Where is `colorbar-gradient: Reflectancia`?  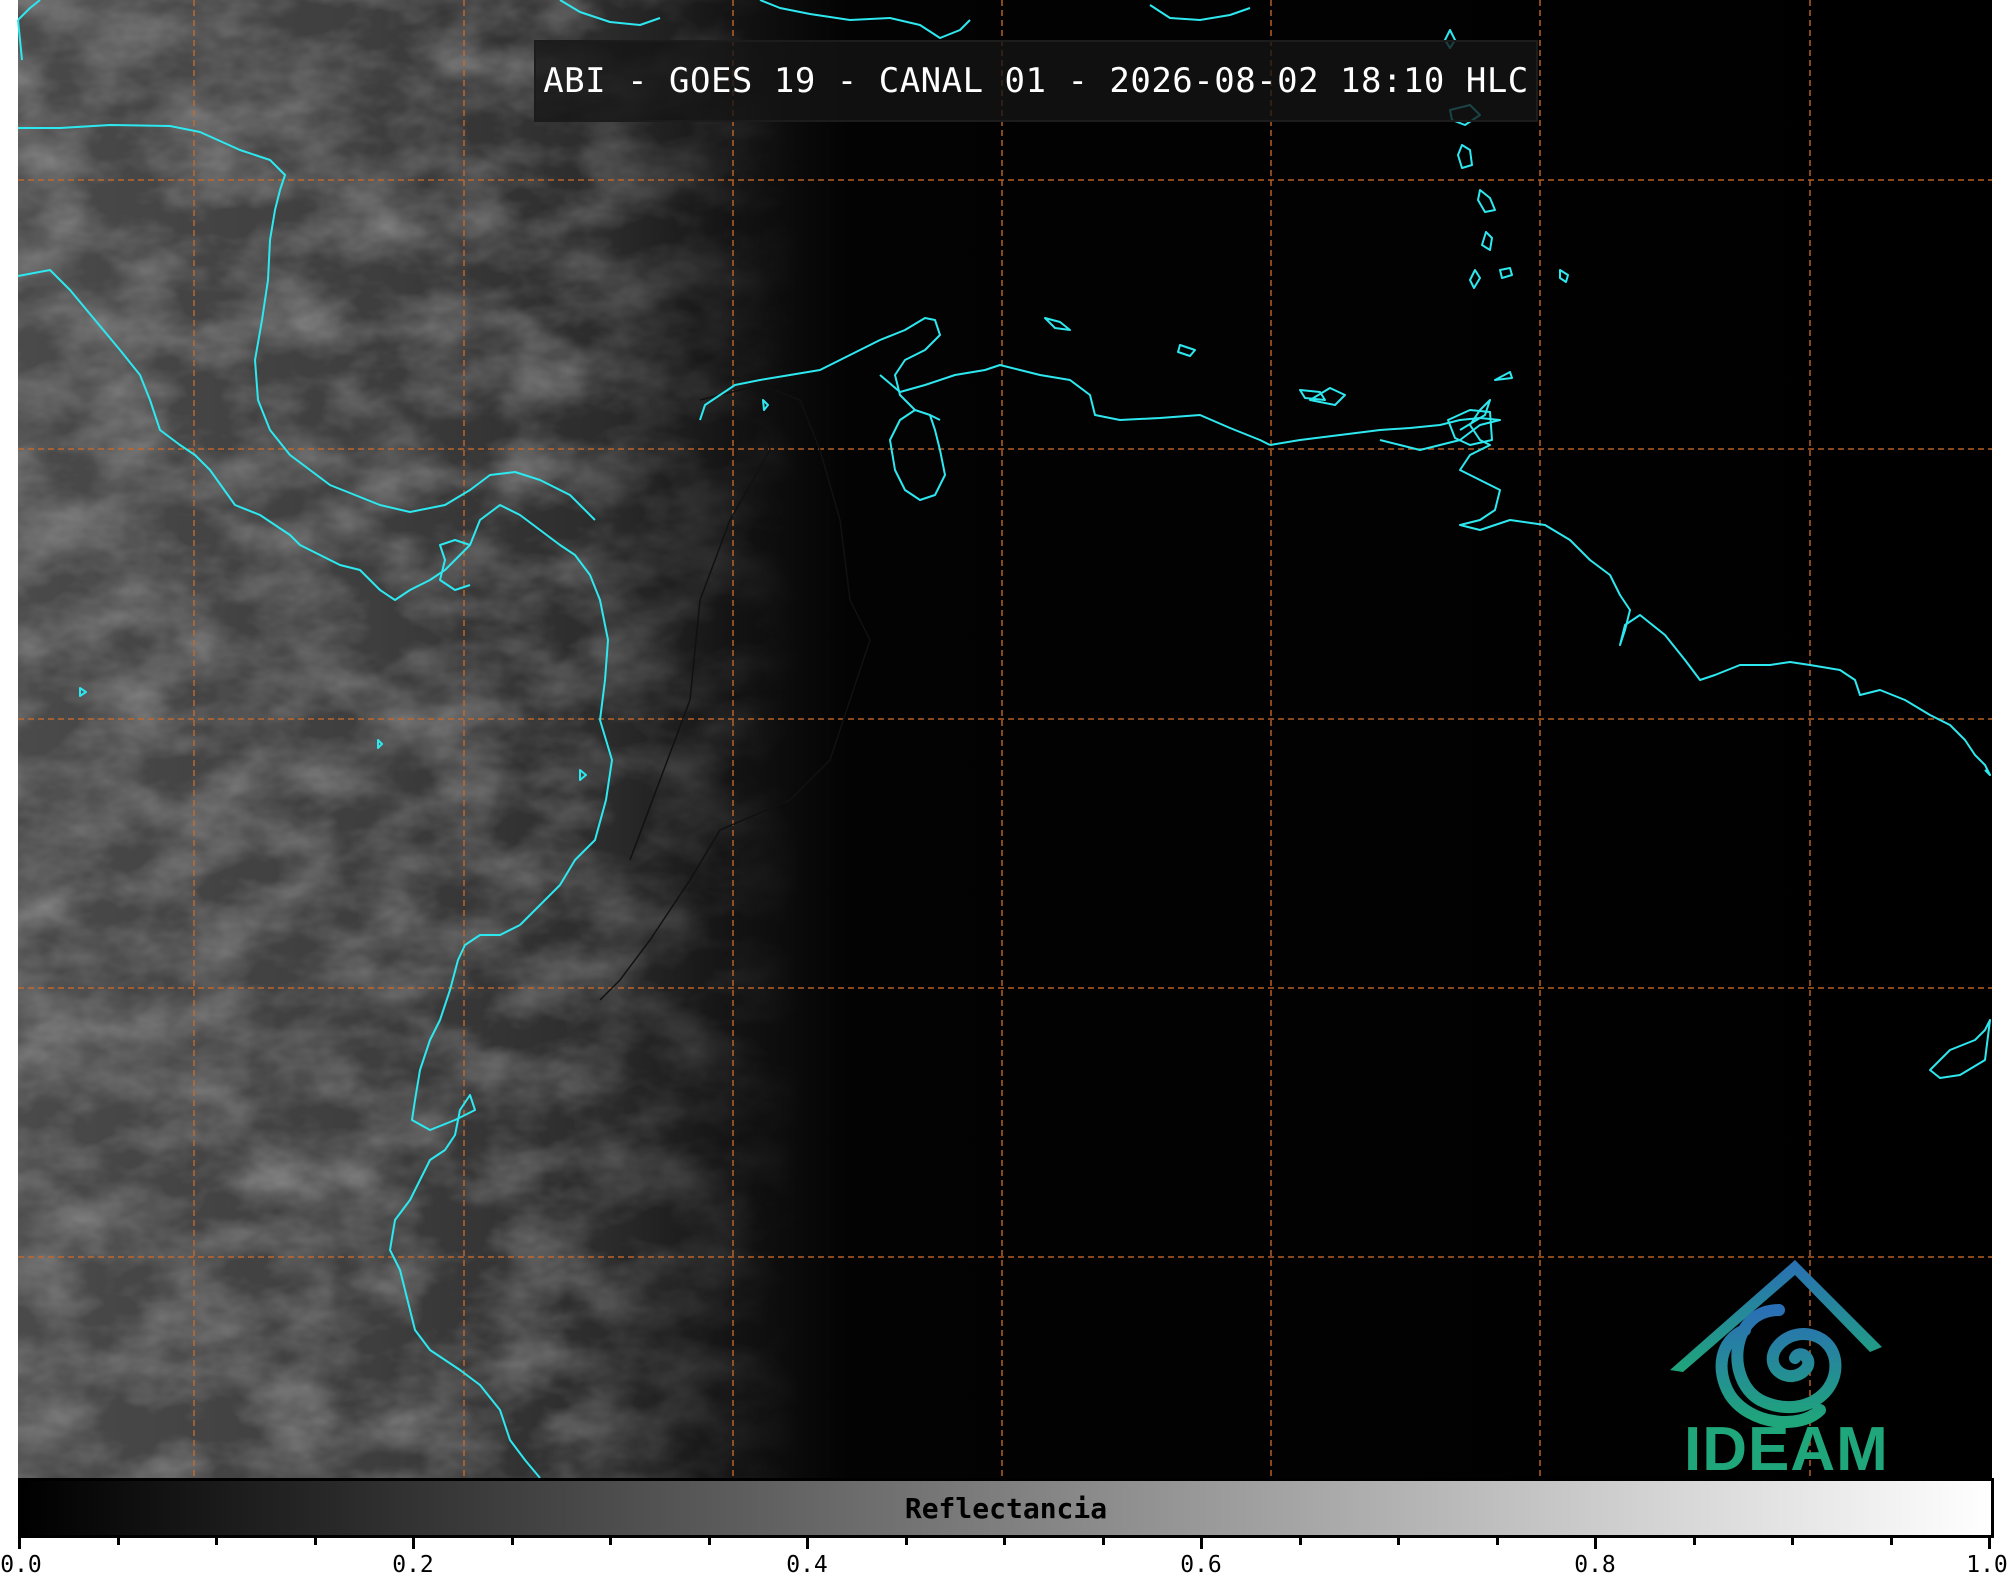
colorbar-gradient: Reflectancia is located at coordinates (1006, 1508).